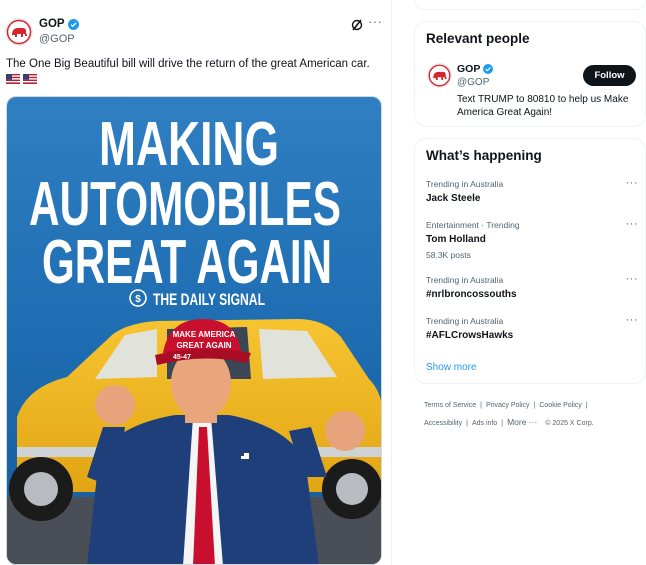 This screenshot has width=646, height=565. Describe the element at coordinates (448, 255) in the screenshot. I see `trend-posts: 58.3K posts` at that location.